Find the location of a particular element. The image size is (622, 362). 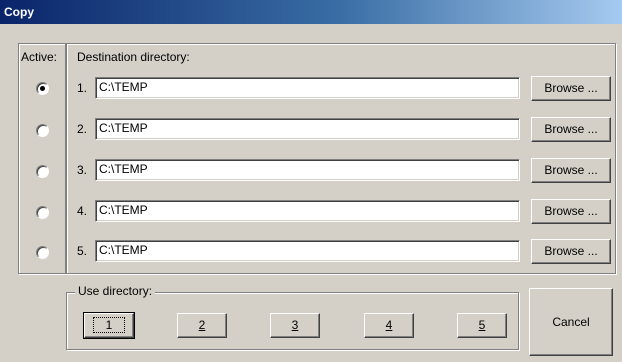

row-number-3: 3. is located at coordinates (82, 170).